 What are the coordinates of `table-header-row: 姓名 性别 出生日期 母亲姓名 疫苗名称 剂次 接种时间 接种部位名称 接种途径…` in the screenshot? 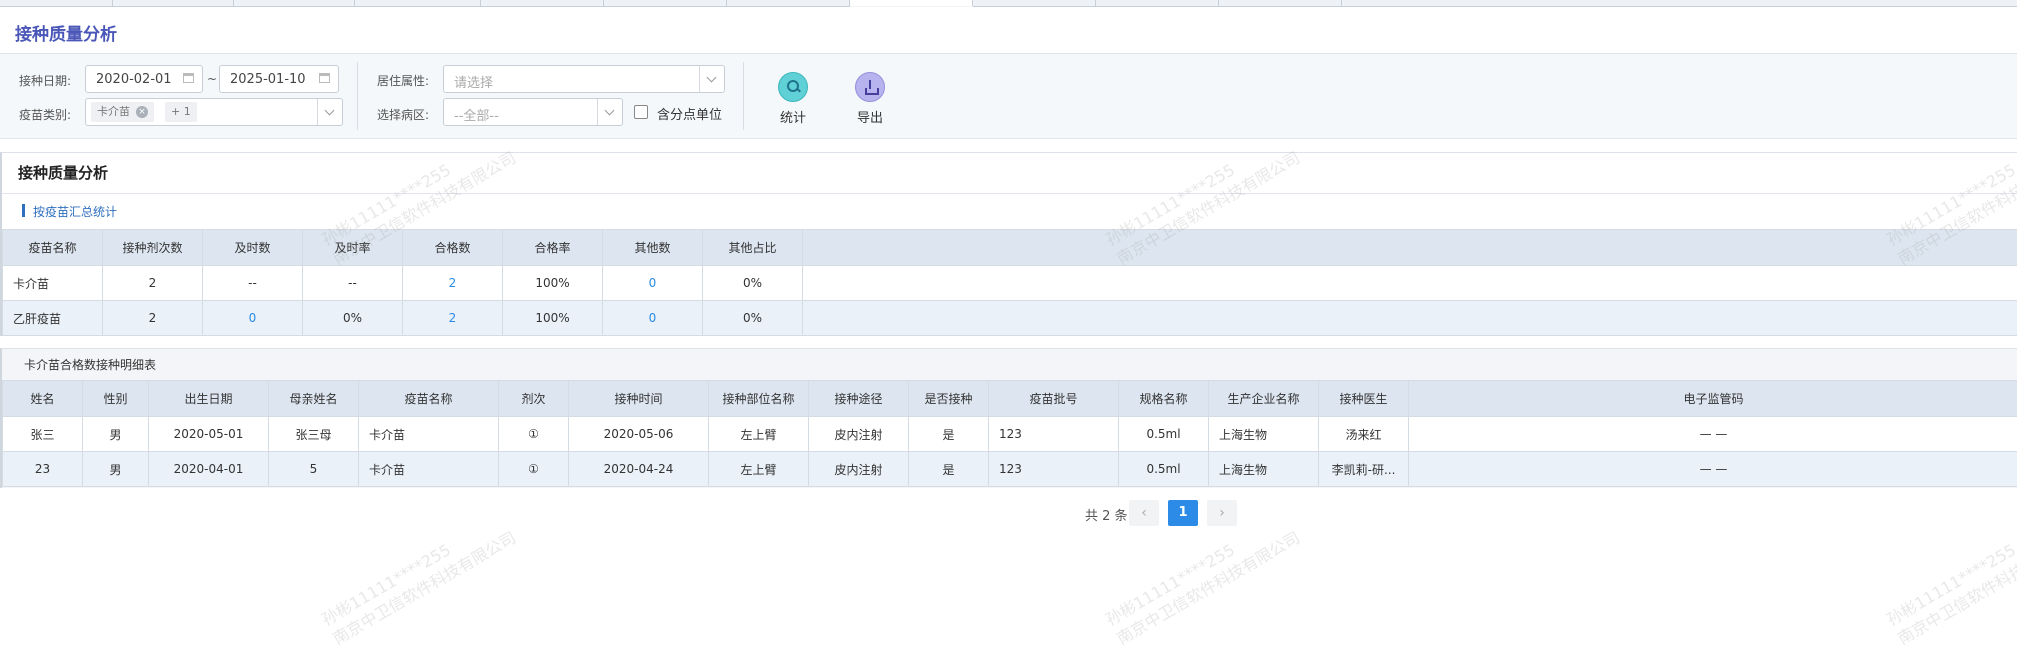 It's located at (1010, 399).